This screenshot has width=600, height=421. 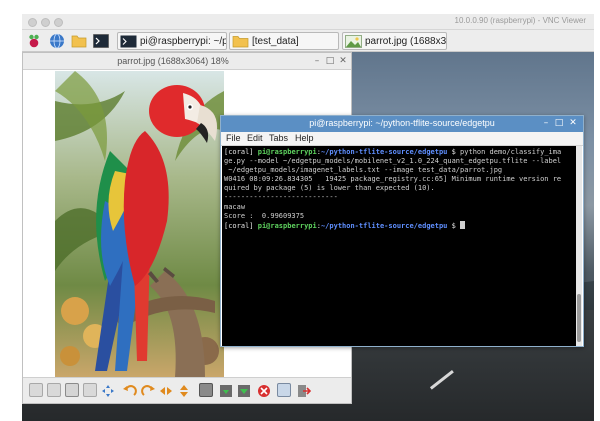 What do you see at coordinates (58, 22) in the screenshot?
I see `zoom-window-button` at bounding box center [58, 22].